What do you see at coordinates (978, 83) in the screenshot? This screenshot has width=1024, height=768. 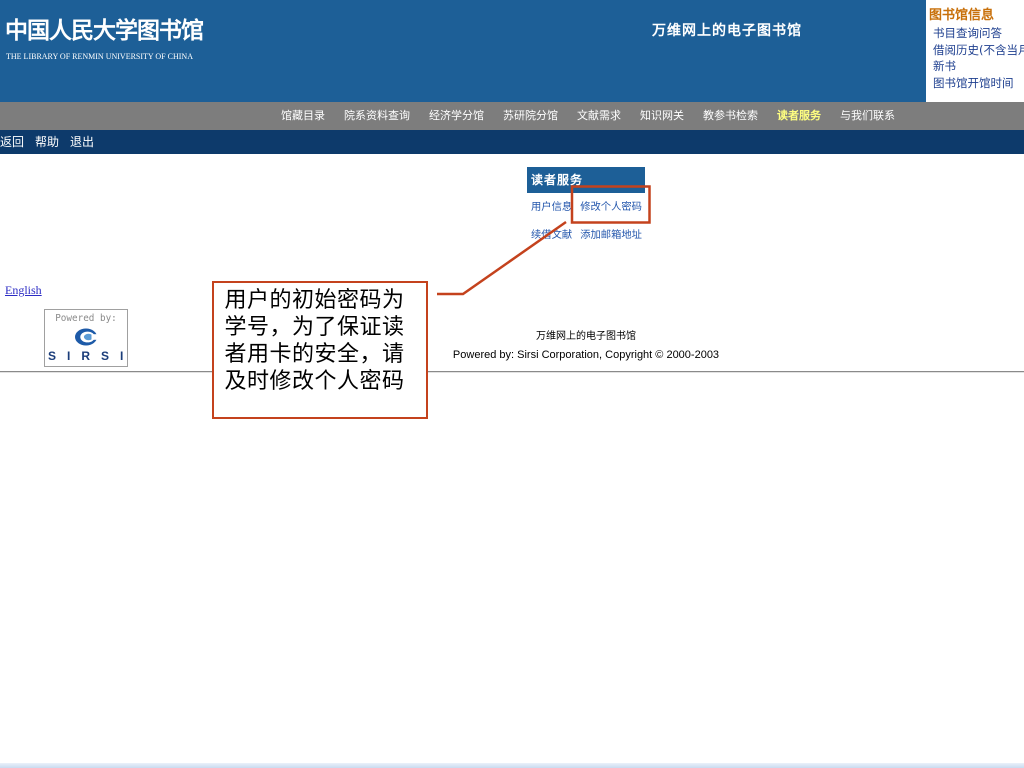 I see `info-link-opening-hours: 图书馆开馆时间` at bounding box center [978, 83].